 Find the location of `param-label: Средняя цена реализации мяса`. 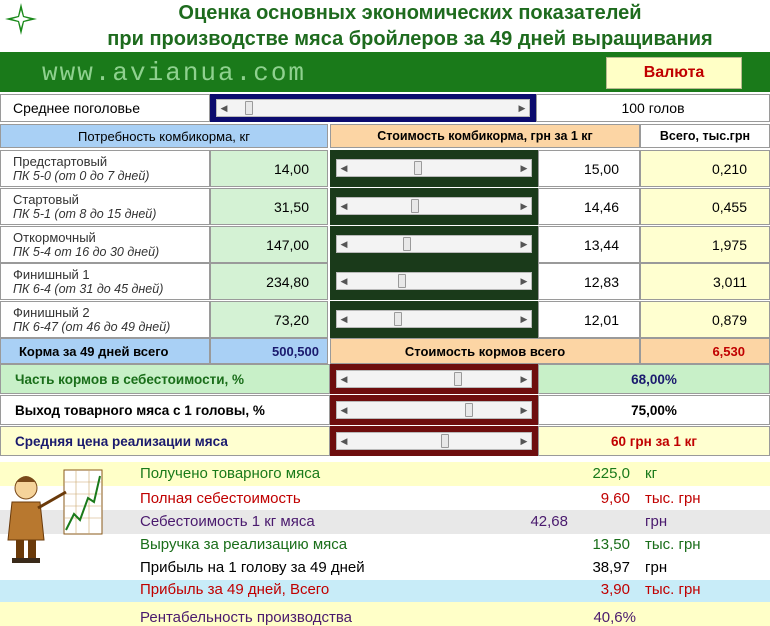

param-label: Средняя цена реализации мяса is located at coordinates (165, 441).